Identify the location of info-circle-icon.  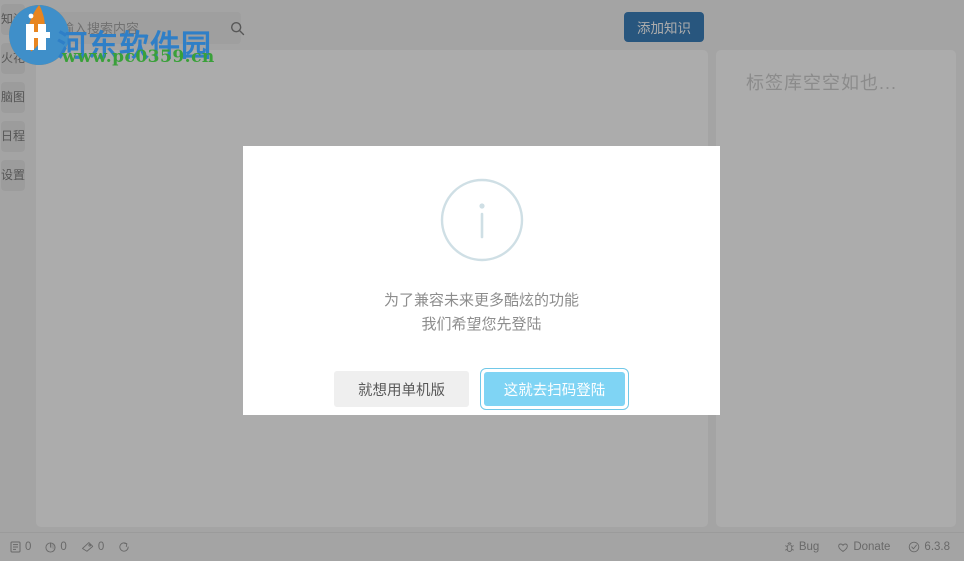
(482, 220).